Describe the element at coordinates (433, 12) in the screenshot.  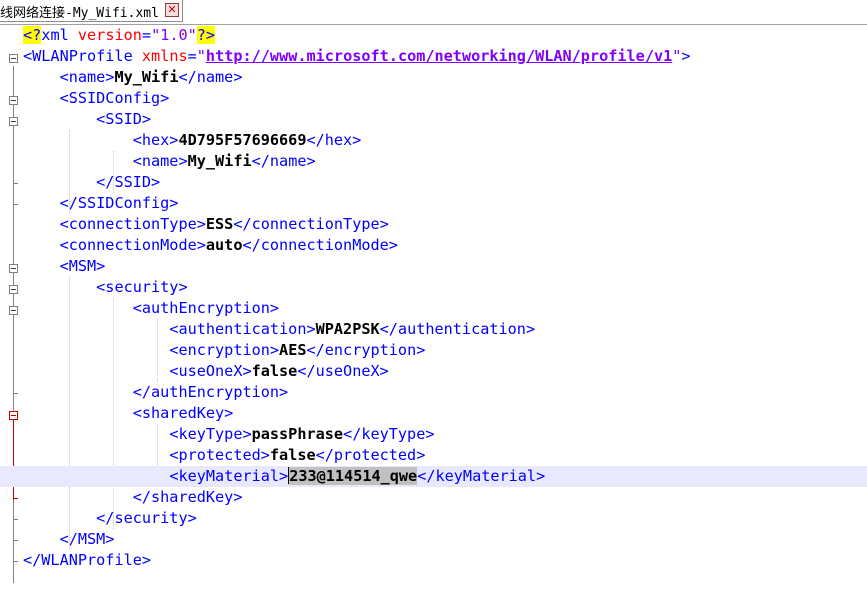
I see `tab-bar: 线网络连接-My_Wifi.xml ✕` at that location.